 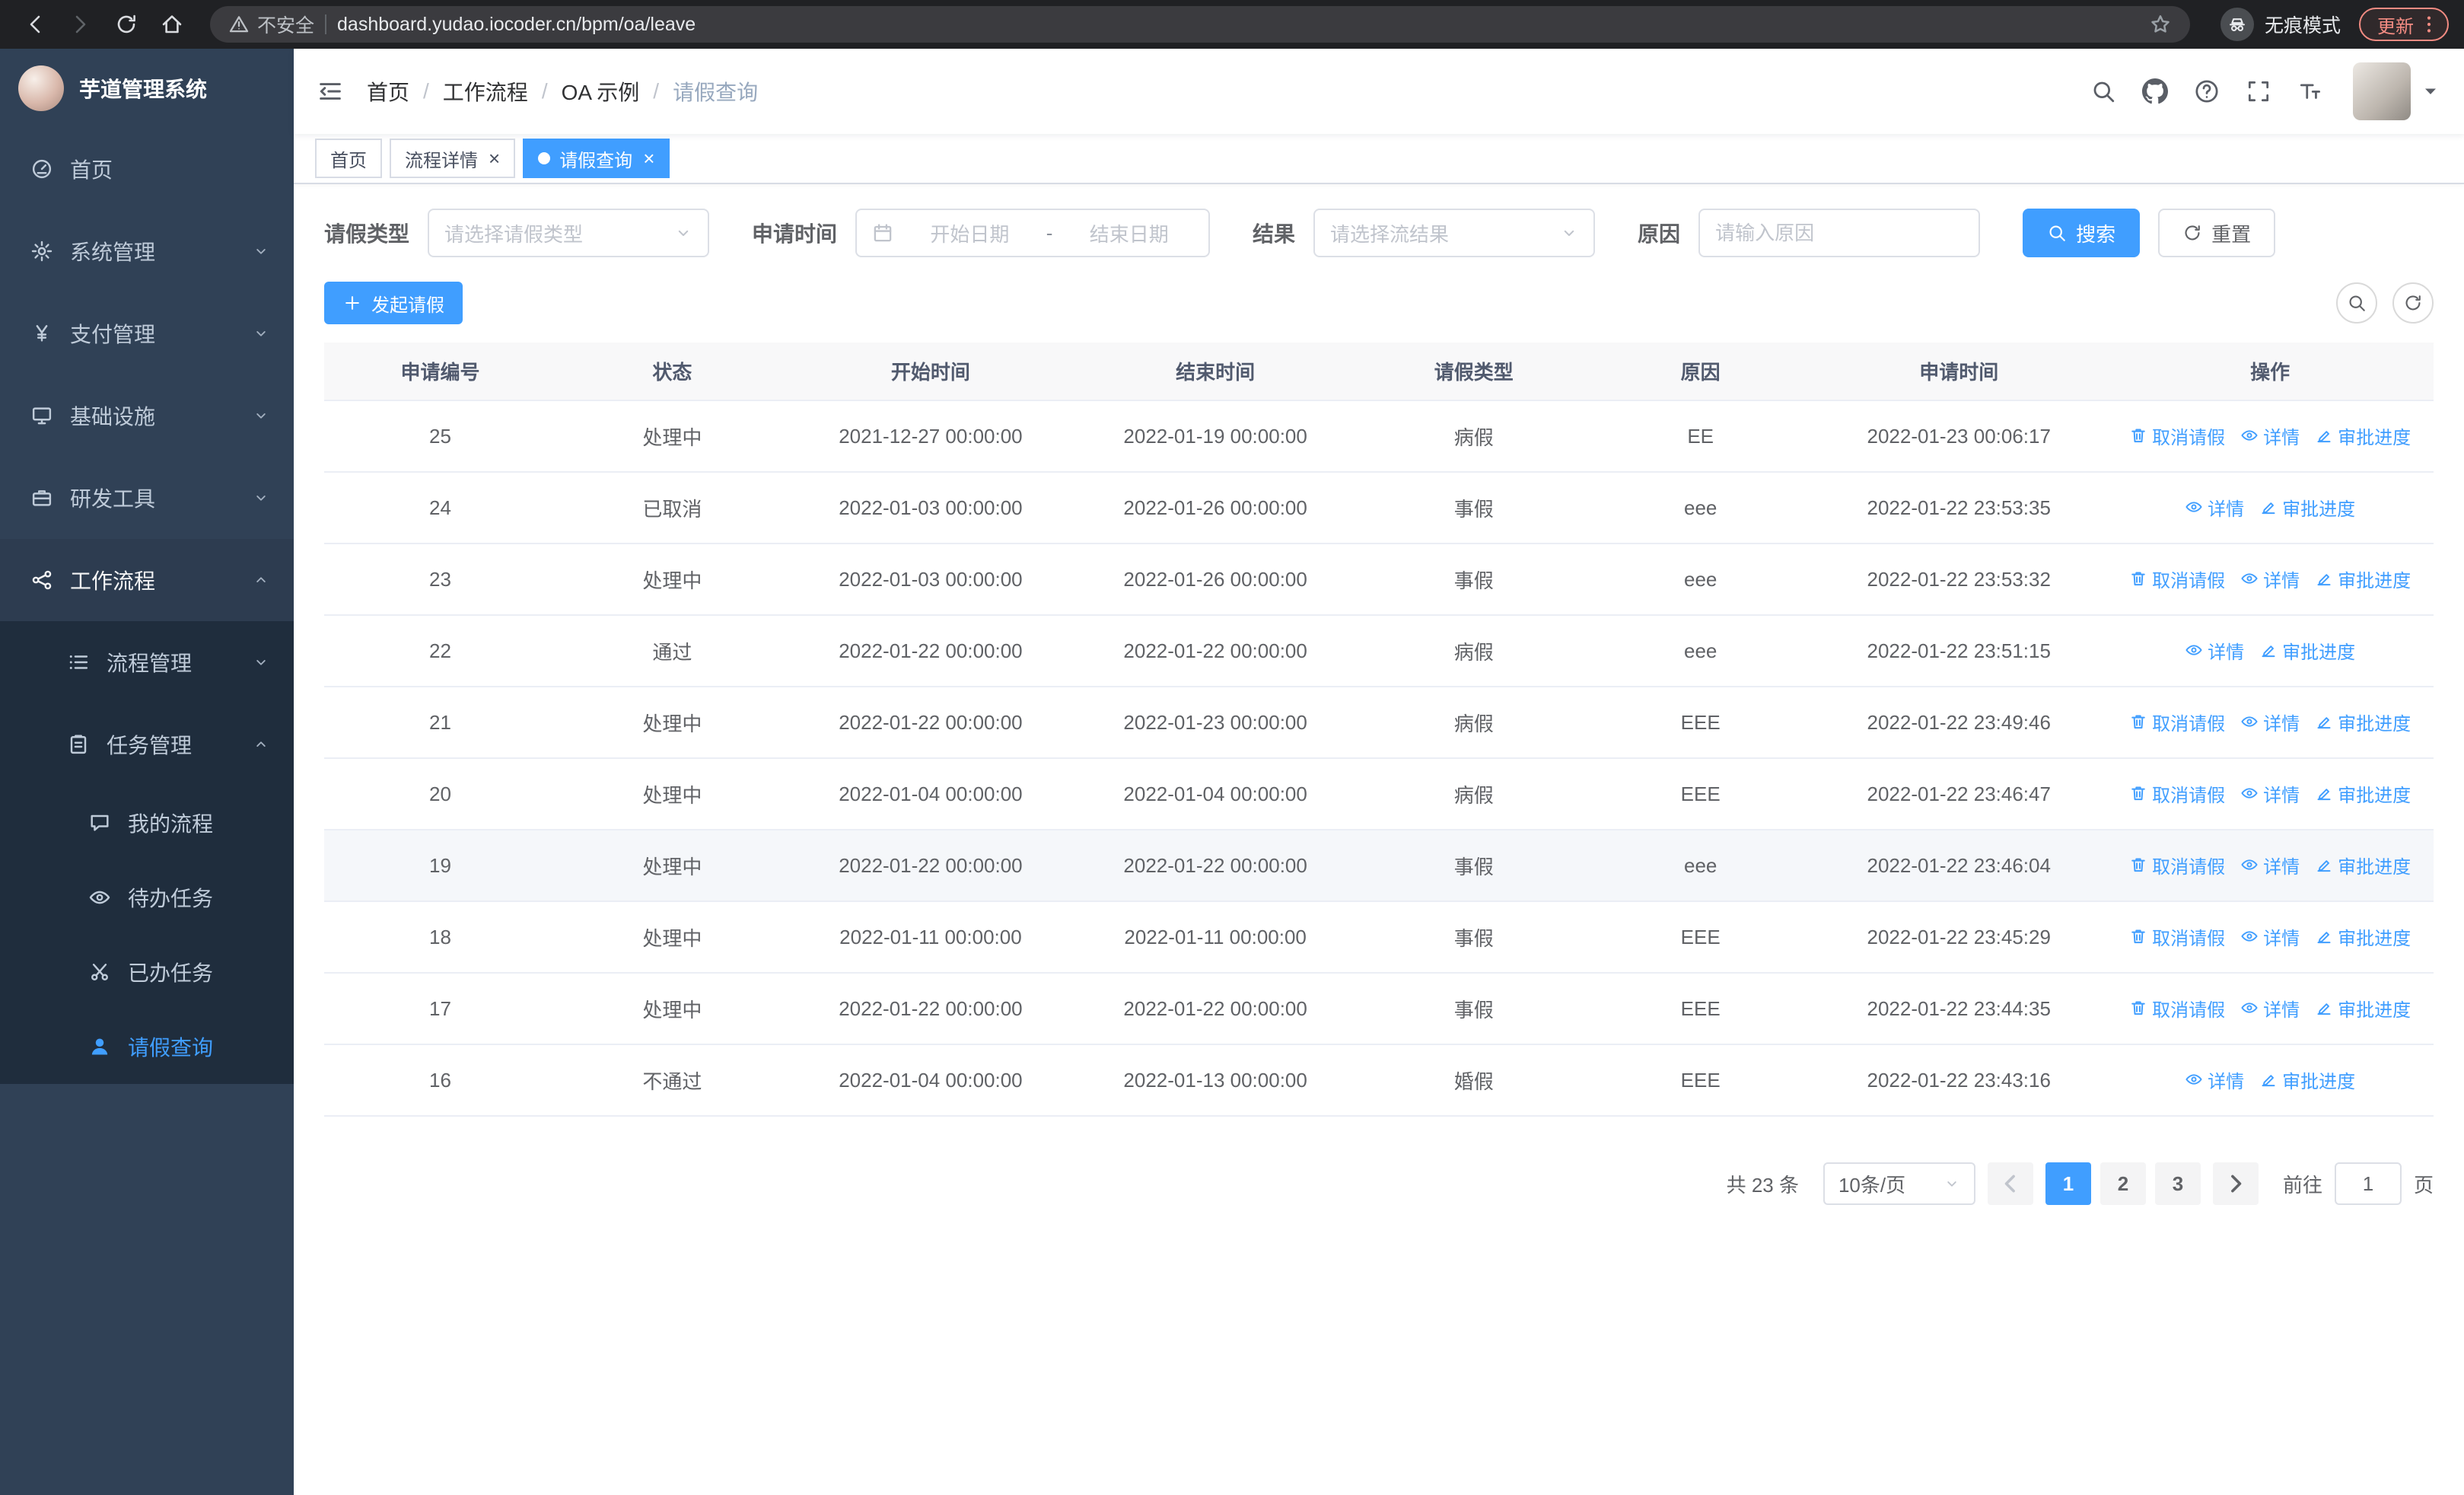 What do you see at coordinates (2160, 25) in the screenshot?
I see `bookmark-star-icon` at bounding box center [2160, 25].